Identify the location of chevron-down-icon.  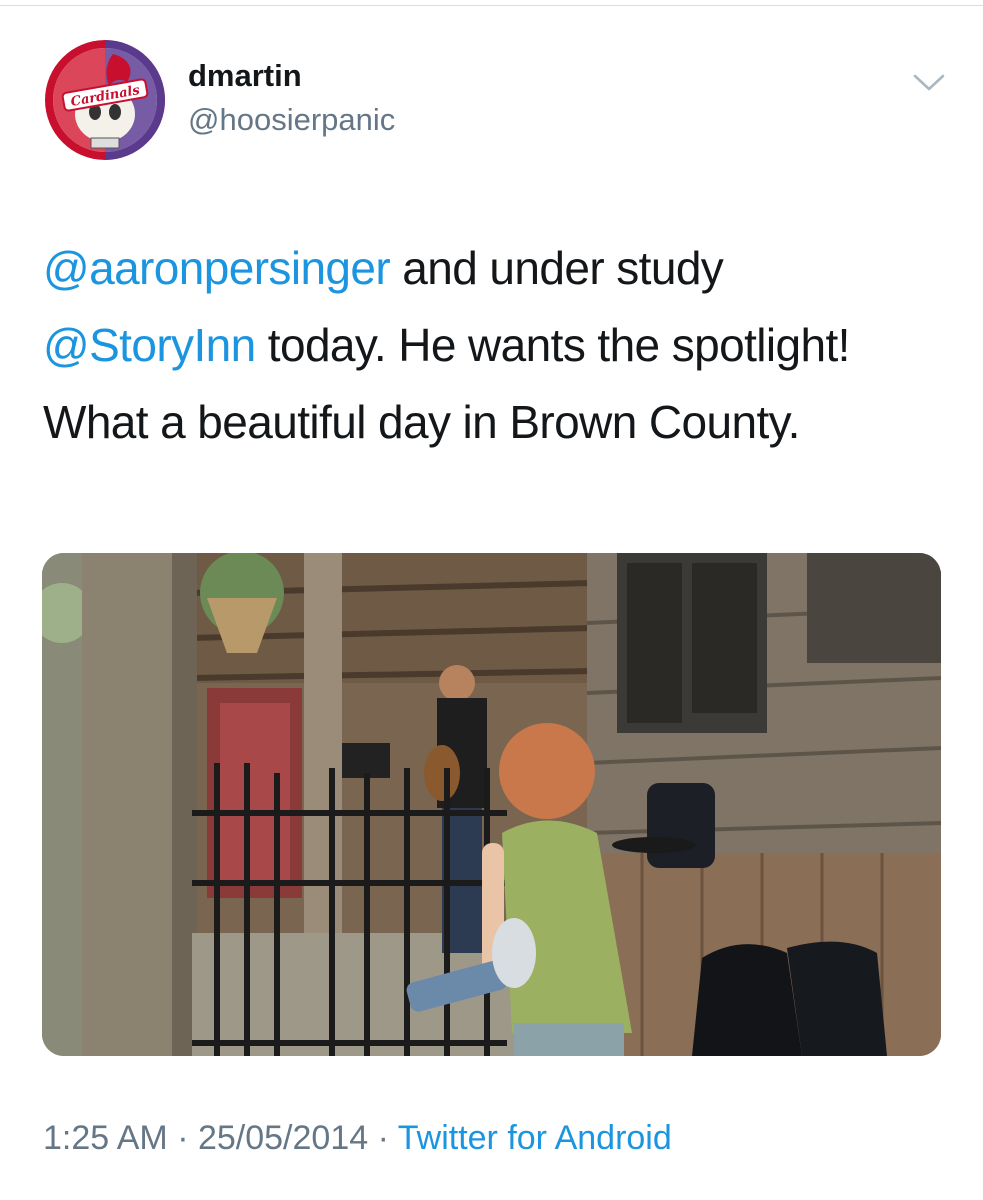
(929, 83).